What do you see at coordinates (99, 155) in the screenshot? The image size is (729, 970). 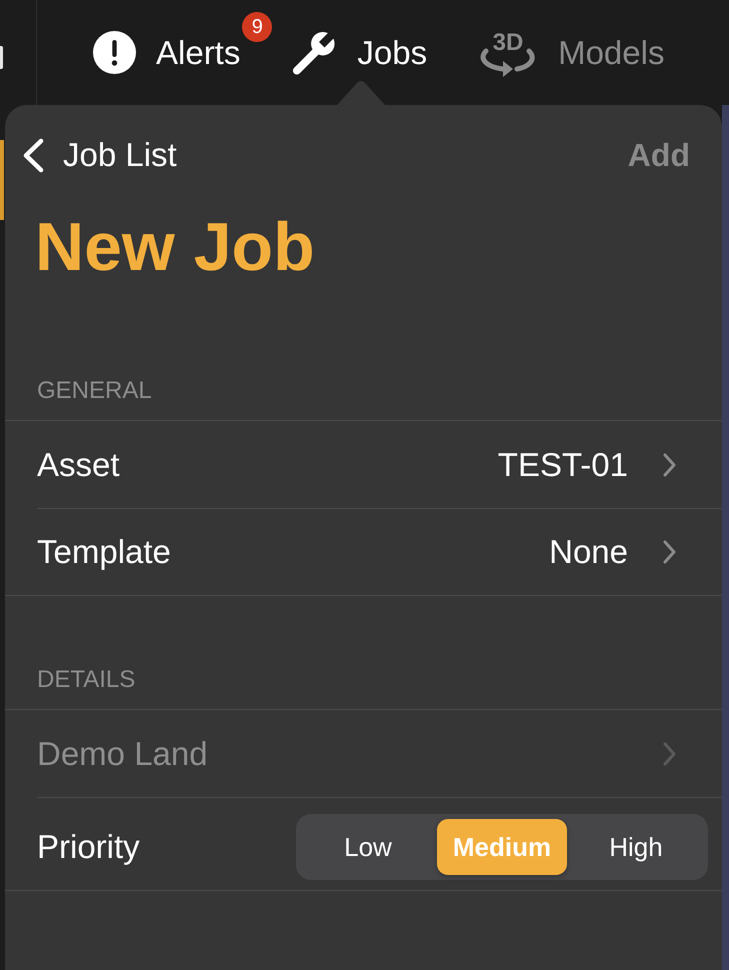 I see `back-button: Job List` at bounding box center [99, 155].